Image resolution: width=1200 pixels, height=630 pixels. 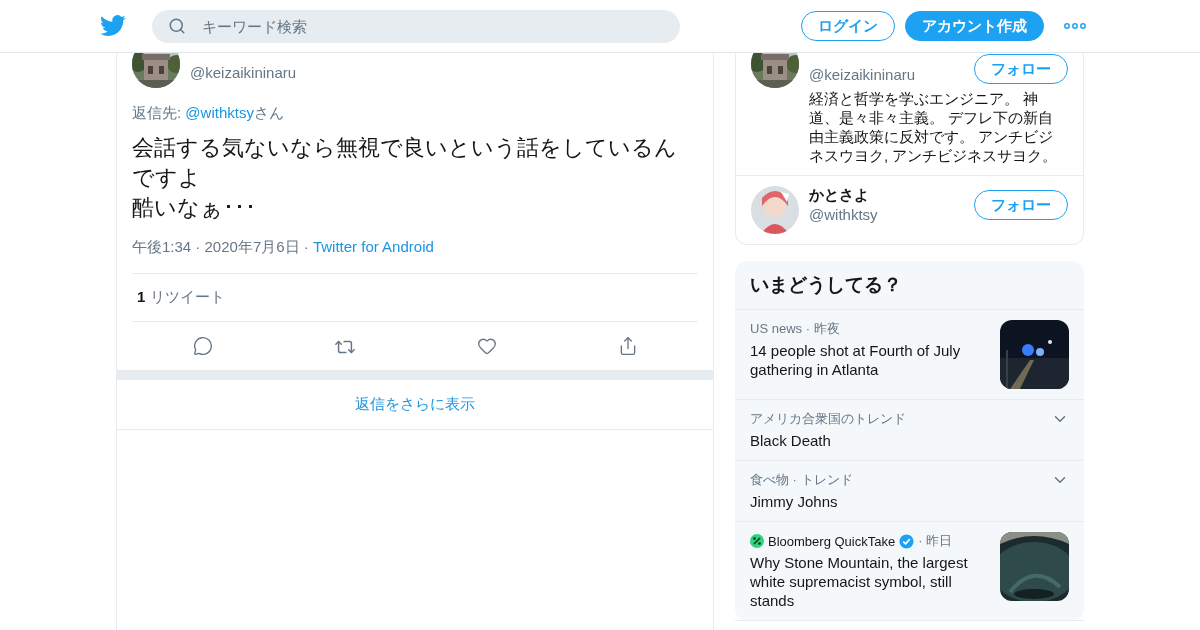 What do you see at coordinates (795, 329) in the screenshot?
I see `trend-meta: US news · 昨夜` at bounding box center [795, 329].